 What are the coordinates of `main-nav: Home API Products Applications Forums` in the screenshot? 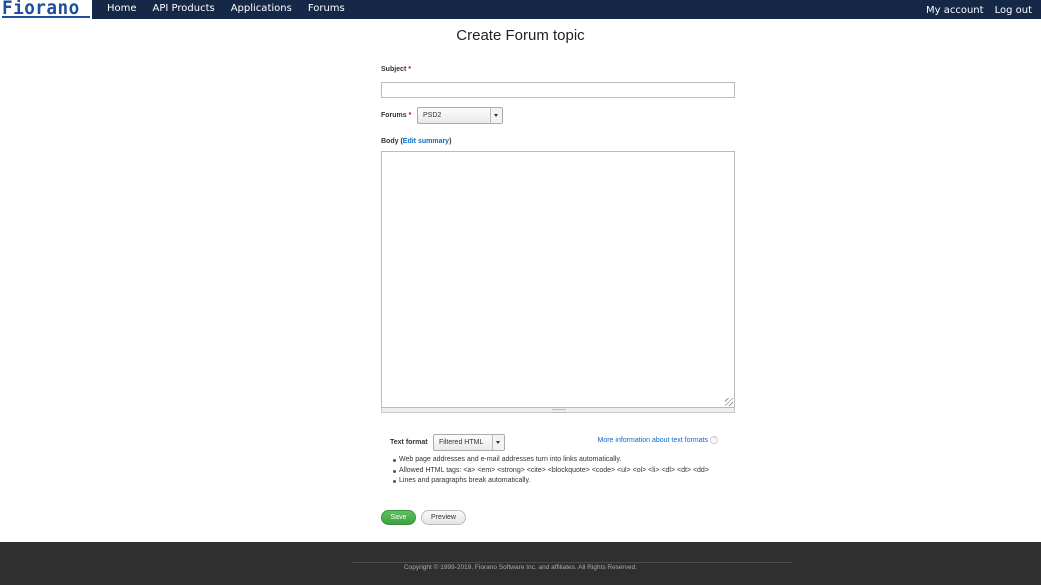 It's located at (226, 9).